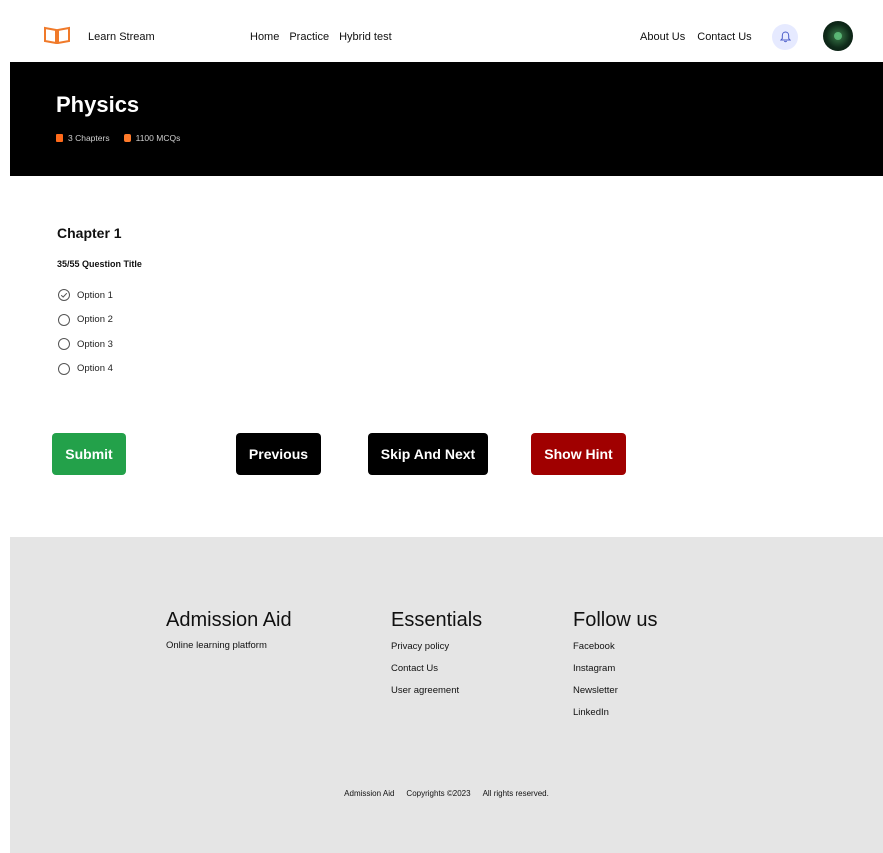 The height and width of the screenshot is (853, 883). I want to click on footer-brand-desc: Online learning platform, so click(216, 645).